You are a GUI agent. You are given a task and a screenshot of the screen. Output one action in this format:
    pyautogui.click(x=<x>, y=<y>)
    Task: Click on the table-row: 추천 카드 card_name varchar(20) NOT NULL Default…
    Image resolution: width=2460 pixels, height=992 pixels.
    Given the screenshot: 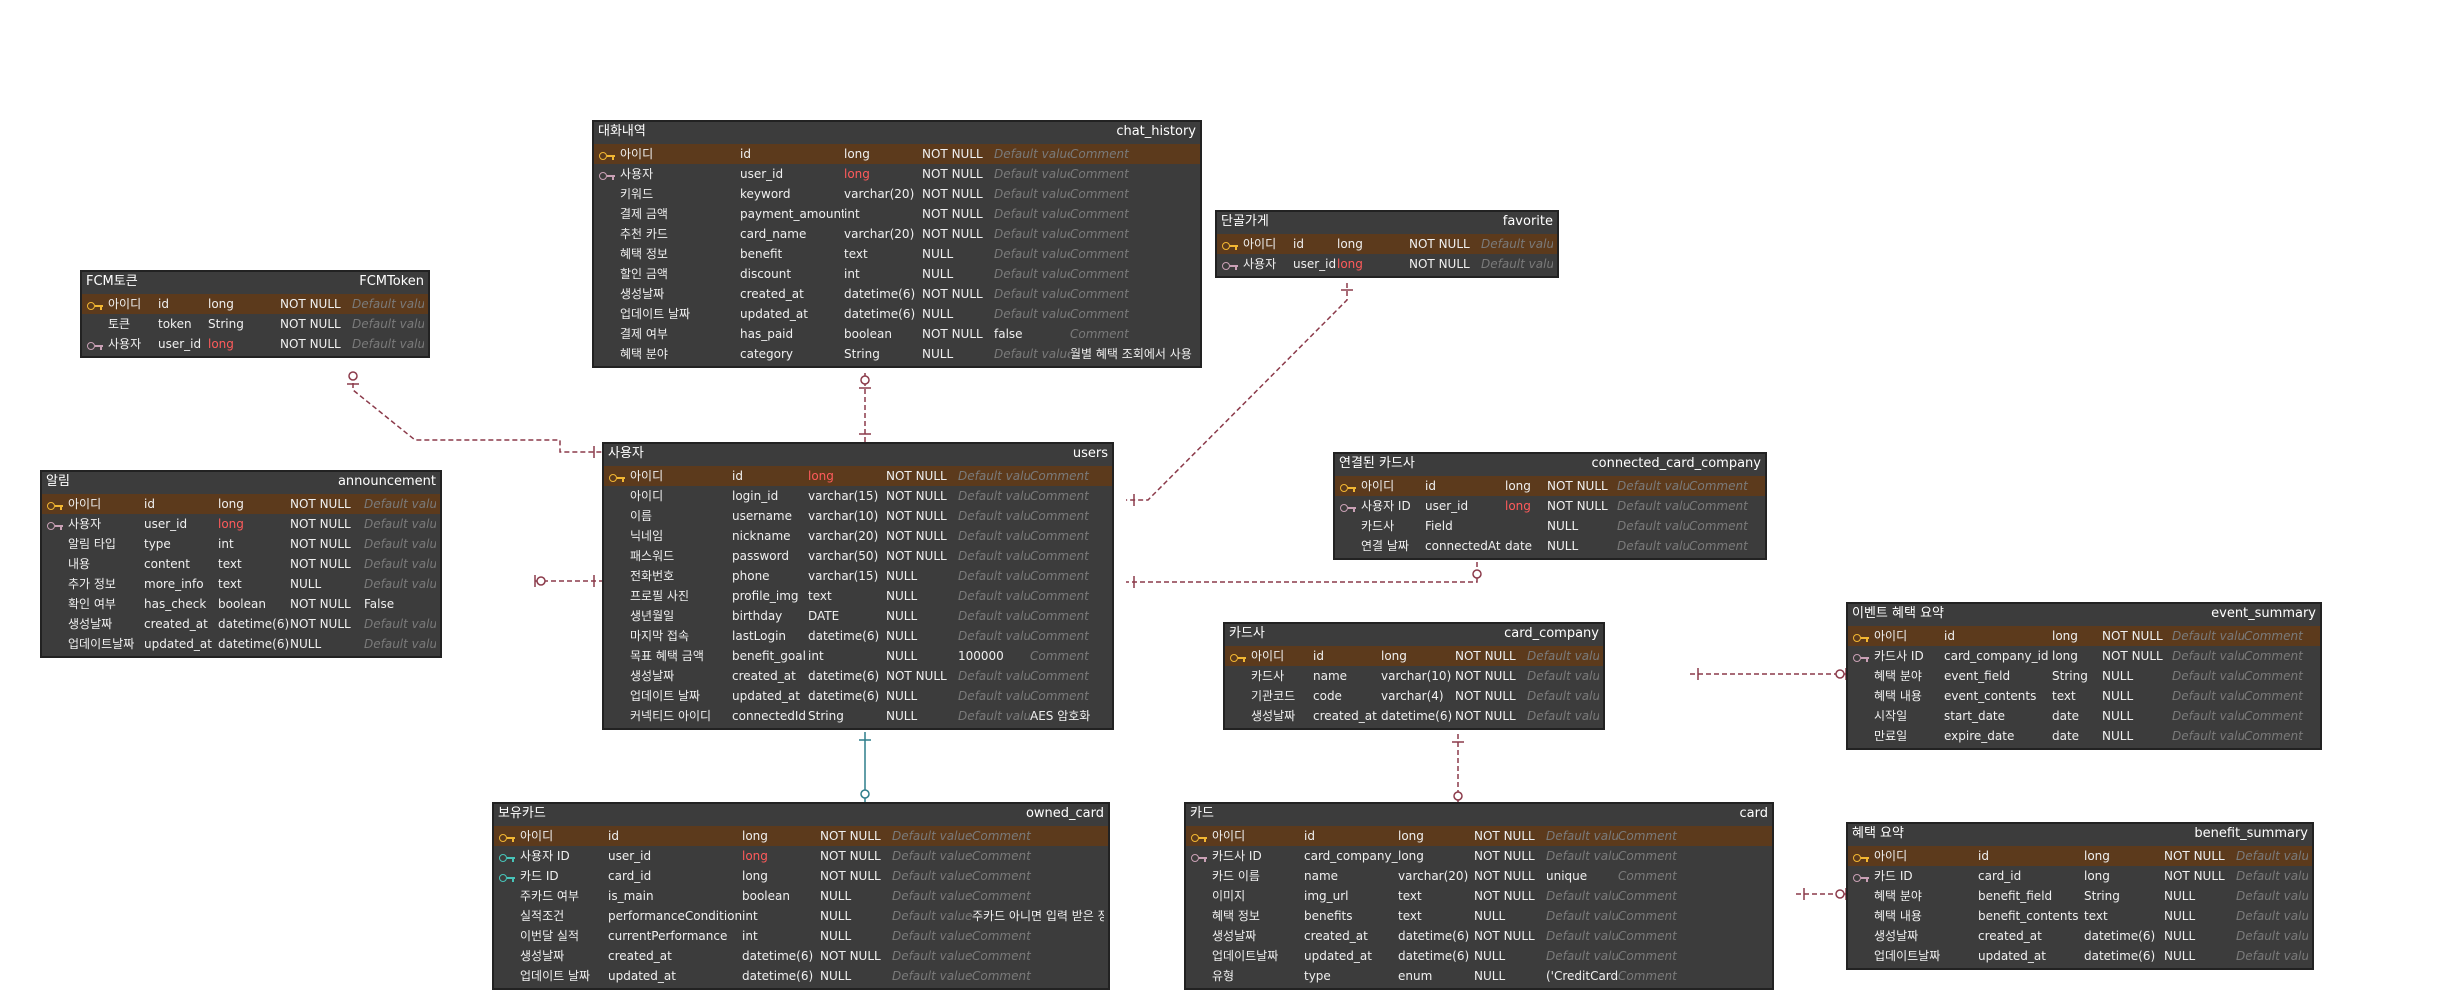 What is the action you would take?
    pyautogui.click(x=897, y=234)
    